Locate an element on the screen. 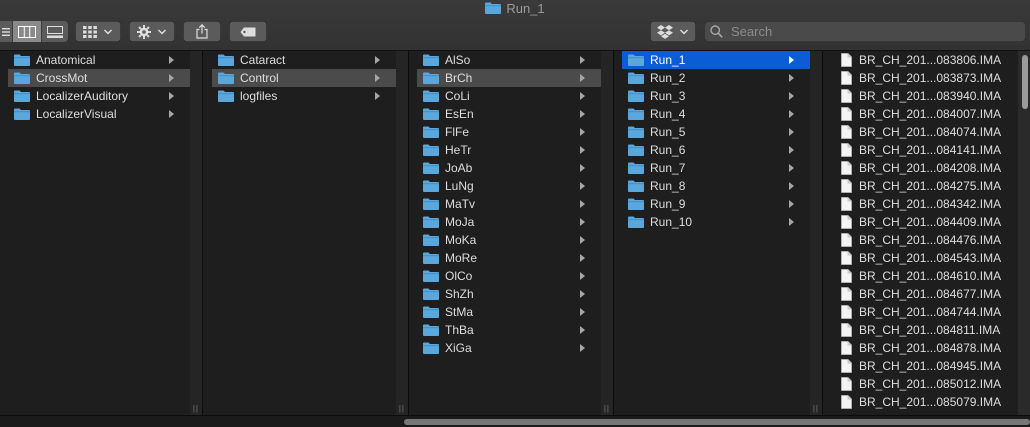 The height and width of the screenshot is (427, 1030). file-row: BR_CH_201...085079.IMA is located at coordinates (924, 402).